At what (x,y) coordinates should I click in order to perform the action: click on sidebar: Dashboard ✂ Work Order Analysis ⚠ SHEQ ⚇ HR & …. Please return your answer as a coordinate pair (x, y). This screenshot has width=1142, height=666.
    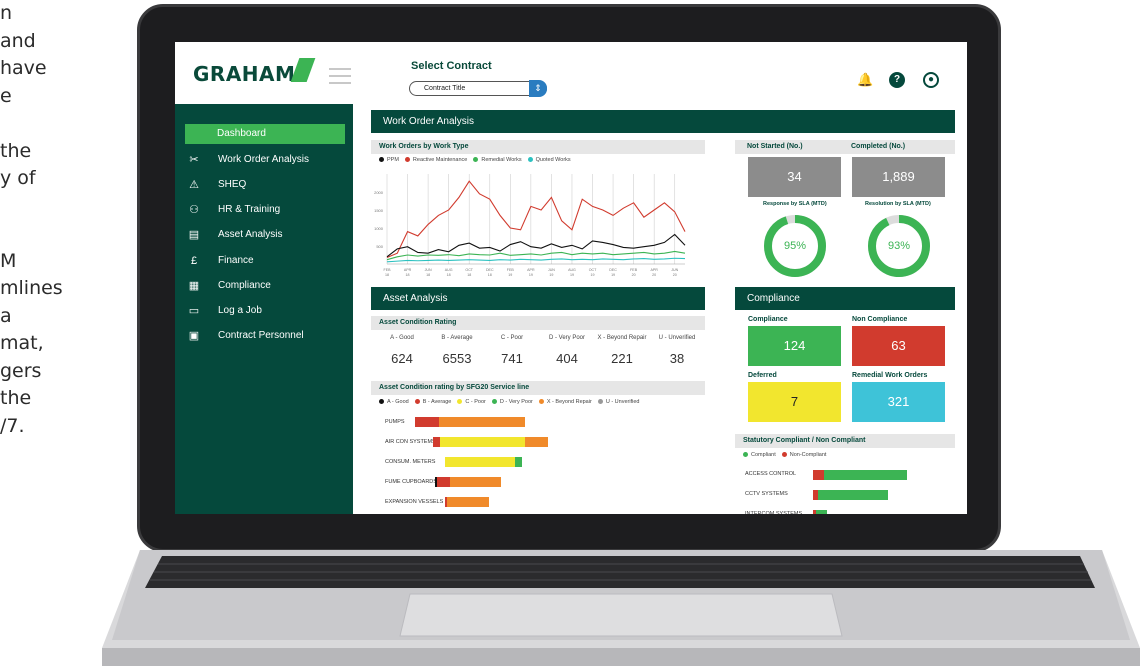
    Looking at the image, I should click on (264, 309).